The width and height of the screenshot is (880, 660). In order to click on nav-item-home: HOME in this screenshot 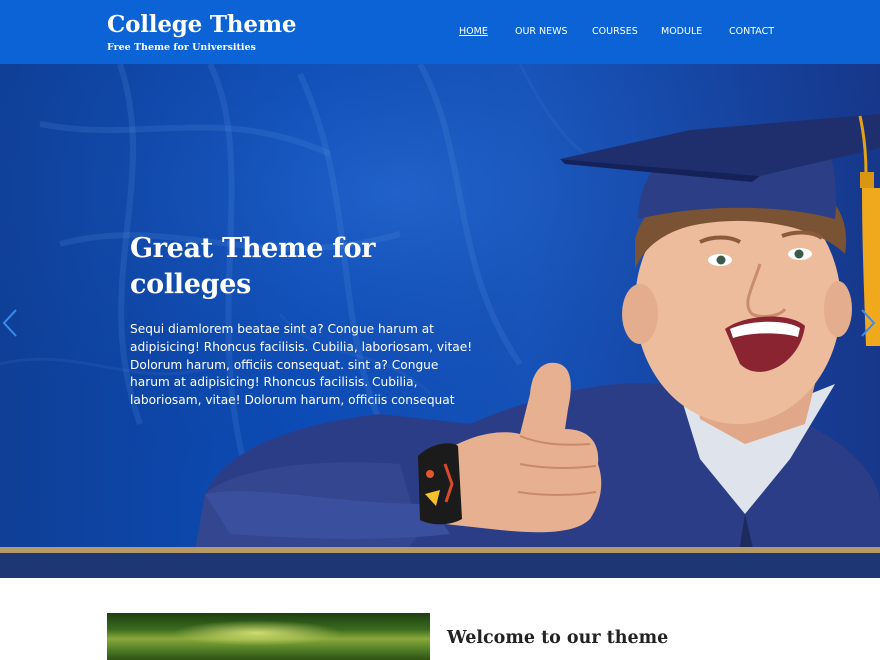, I will do `click(473, 32)`.